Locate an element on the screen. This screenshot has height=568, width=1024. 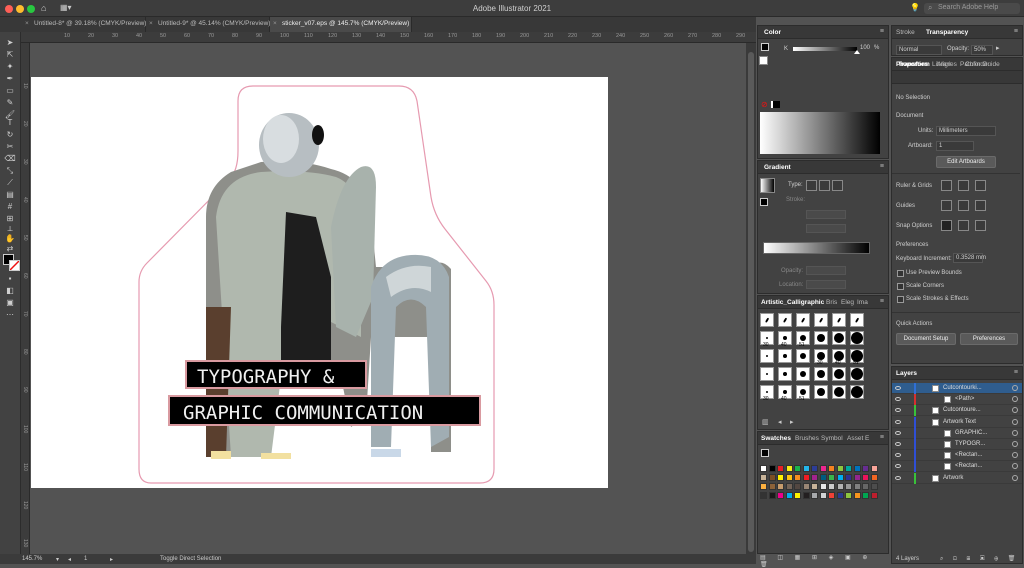
rectangle-tool-icon: ▭ is located at coordinates (10, 90).